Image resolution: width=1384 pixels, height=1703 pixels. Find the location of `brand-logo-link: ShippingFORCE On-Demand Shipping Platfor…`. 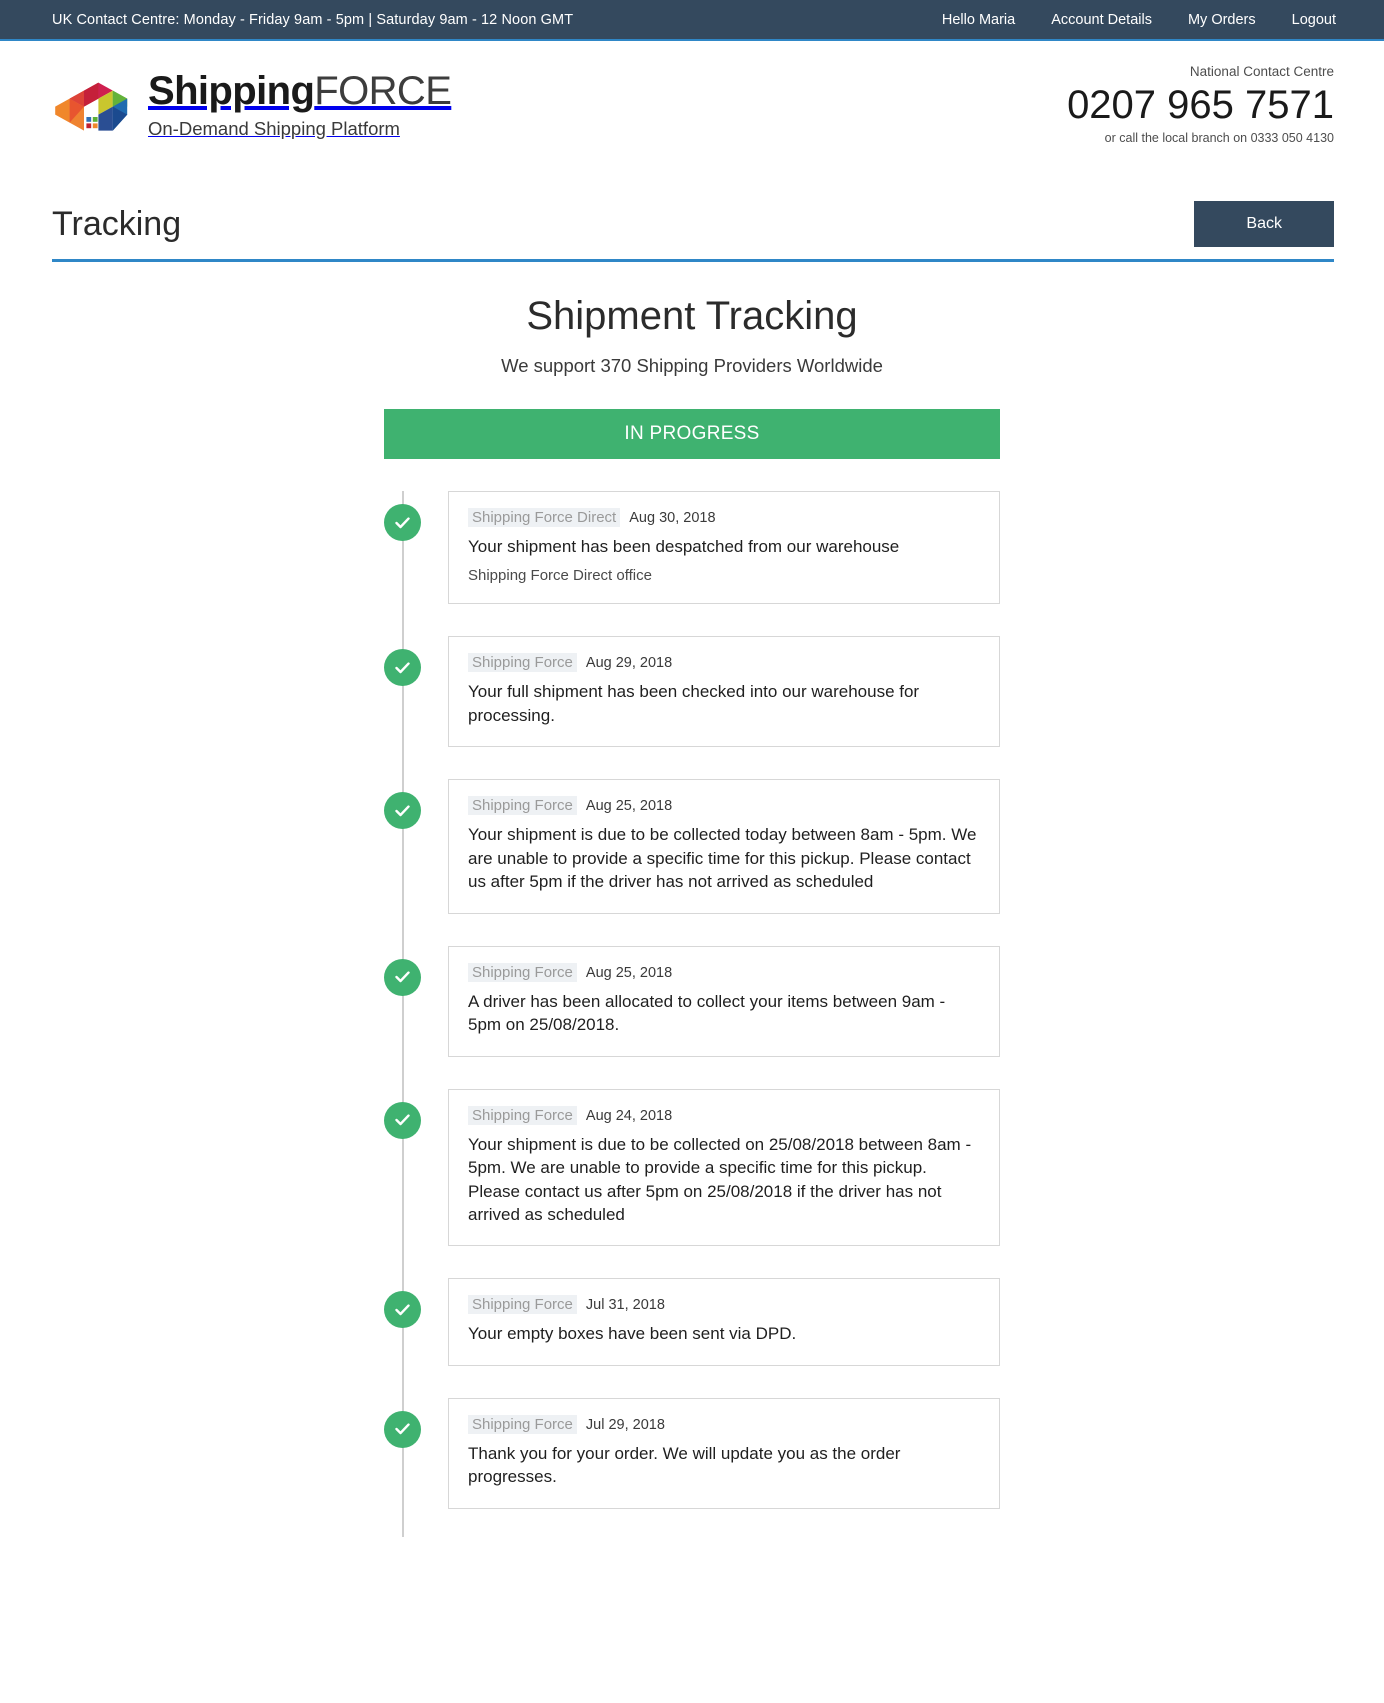

brand-logo-link: ShippingFORCE On-Demand Shipping Platfor… is located at coordinates (252, 103).